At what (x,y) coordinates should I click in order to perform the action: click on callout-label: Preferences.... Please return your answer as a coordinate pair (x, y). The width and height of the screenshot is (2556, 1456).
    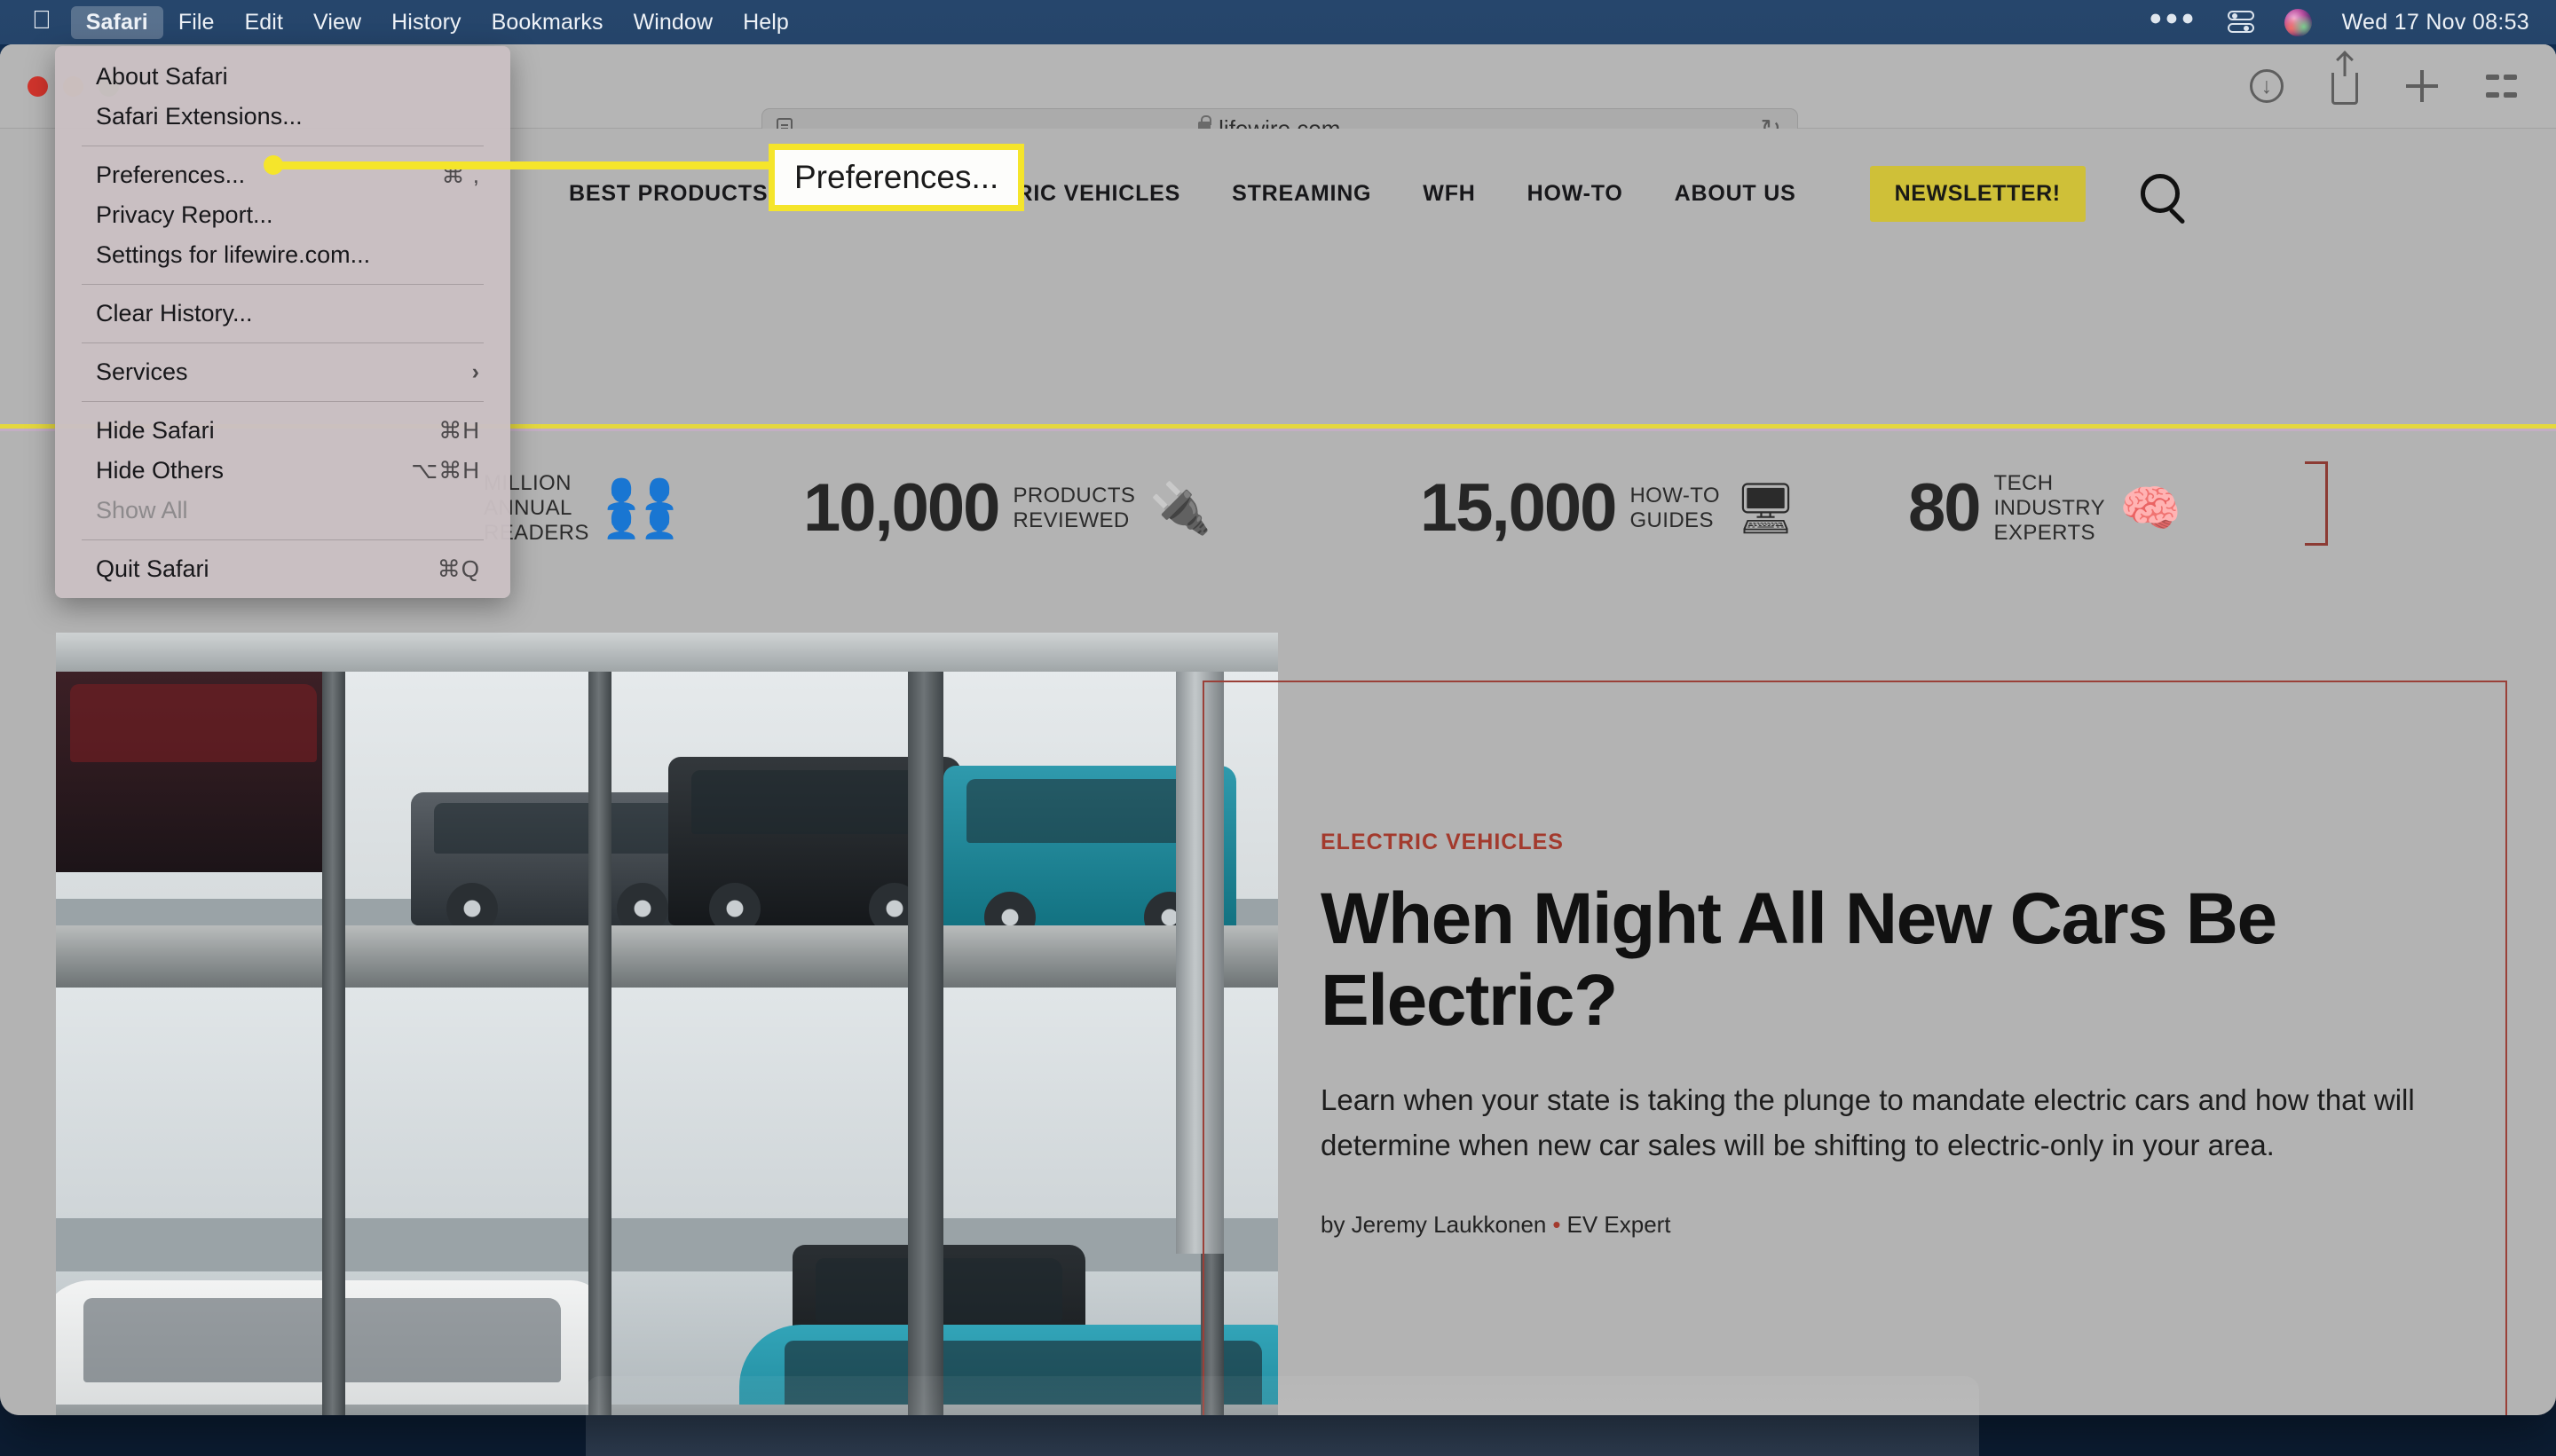
    Looking at the image, I should click on (897, 177).